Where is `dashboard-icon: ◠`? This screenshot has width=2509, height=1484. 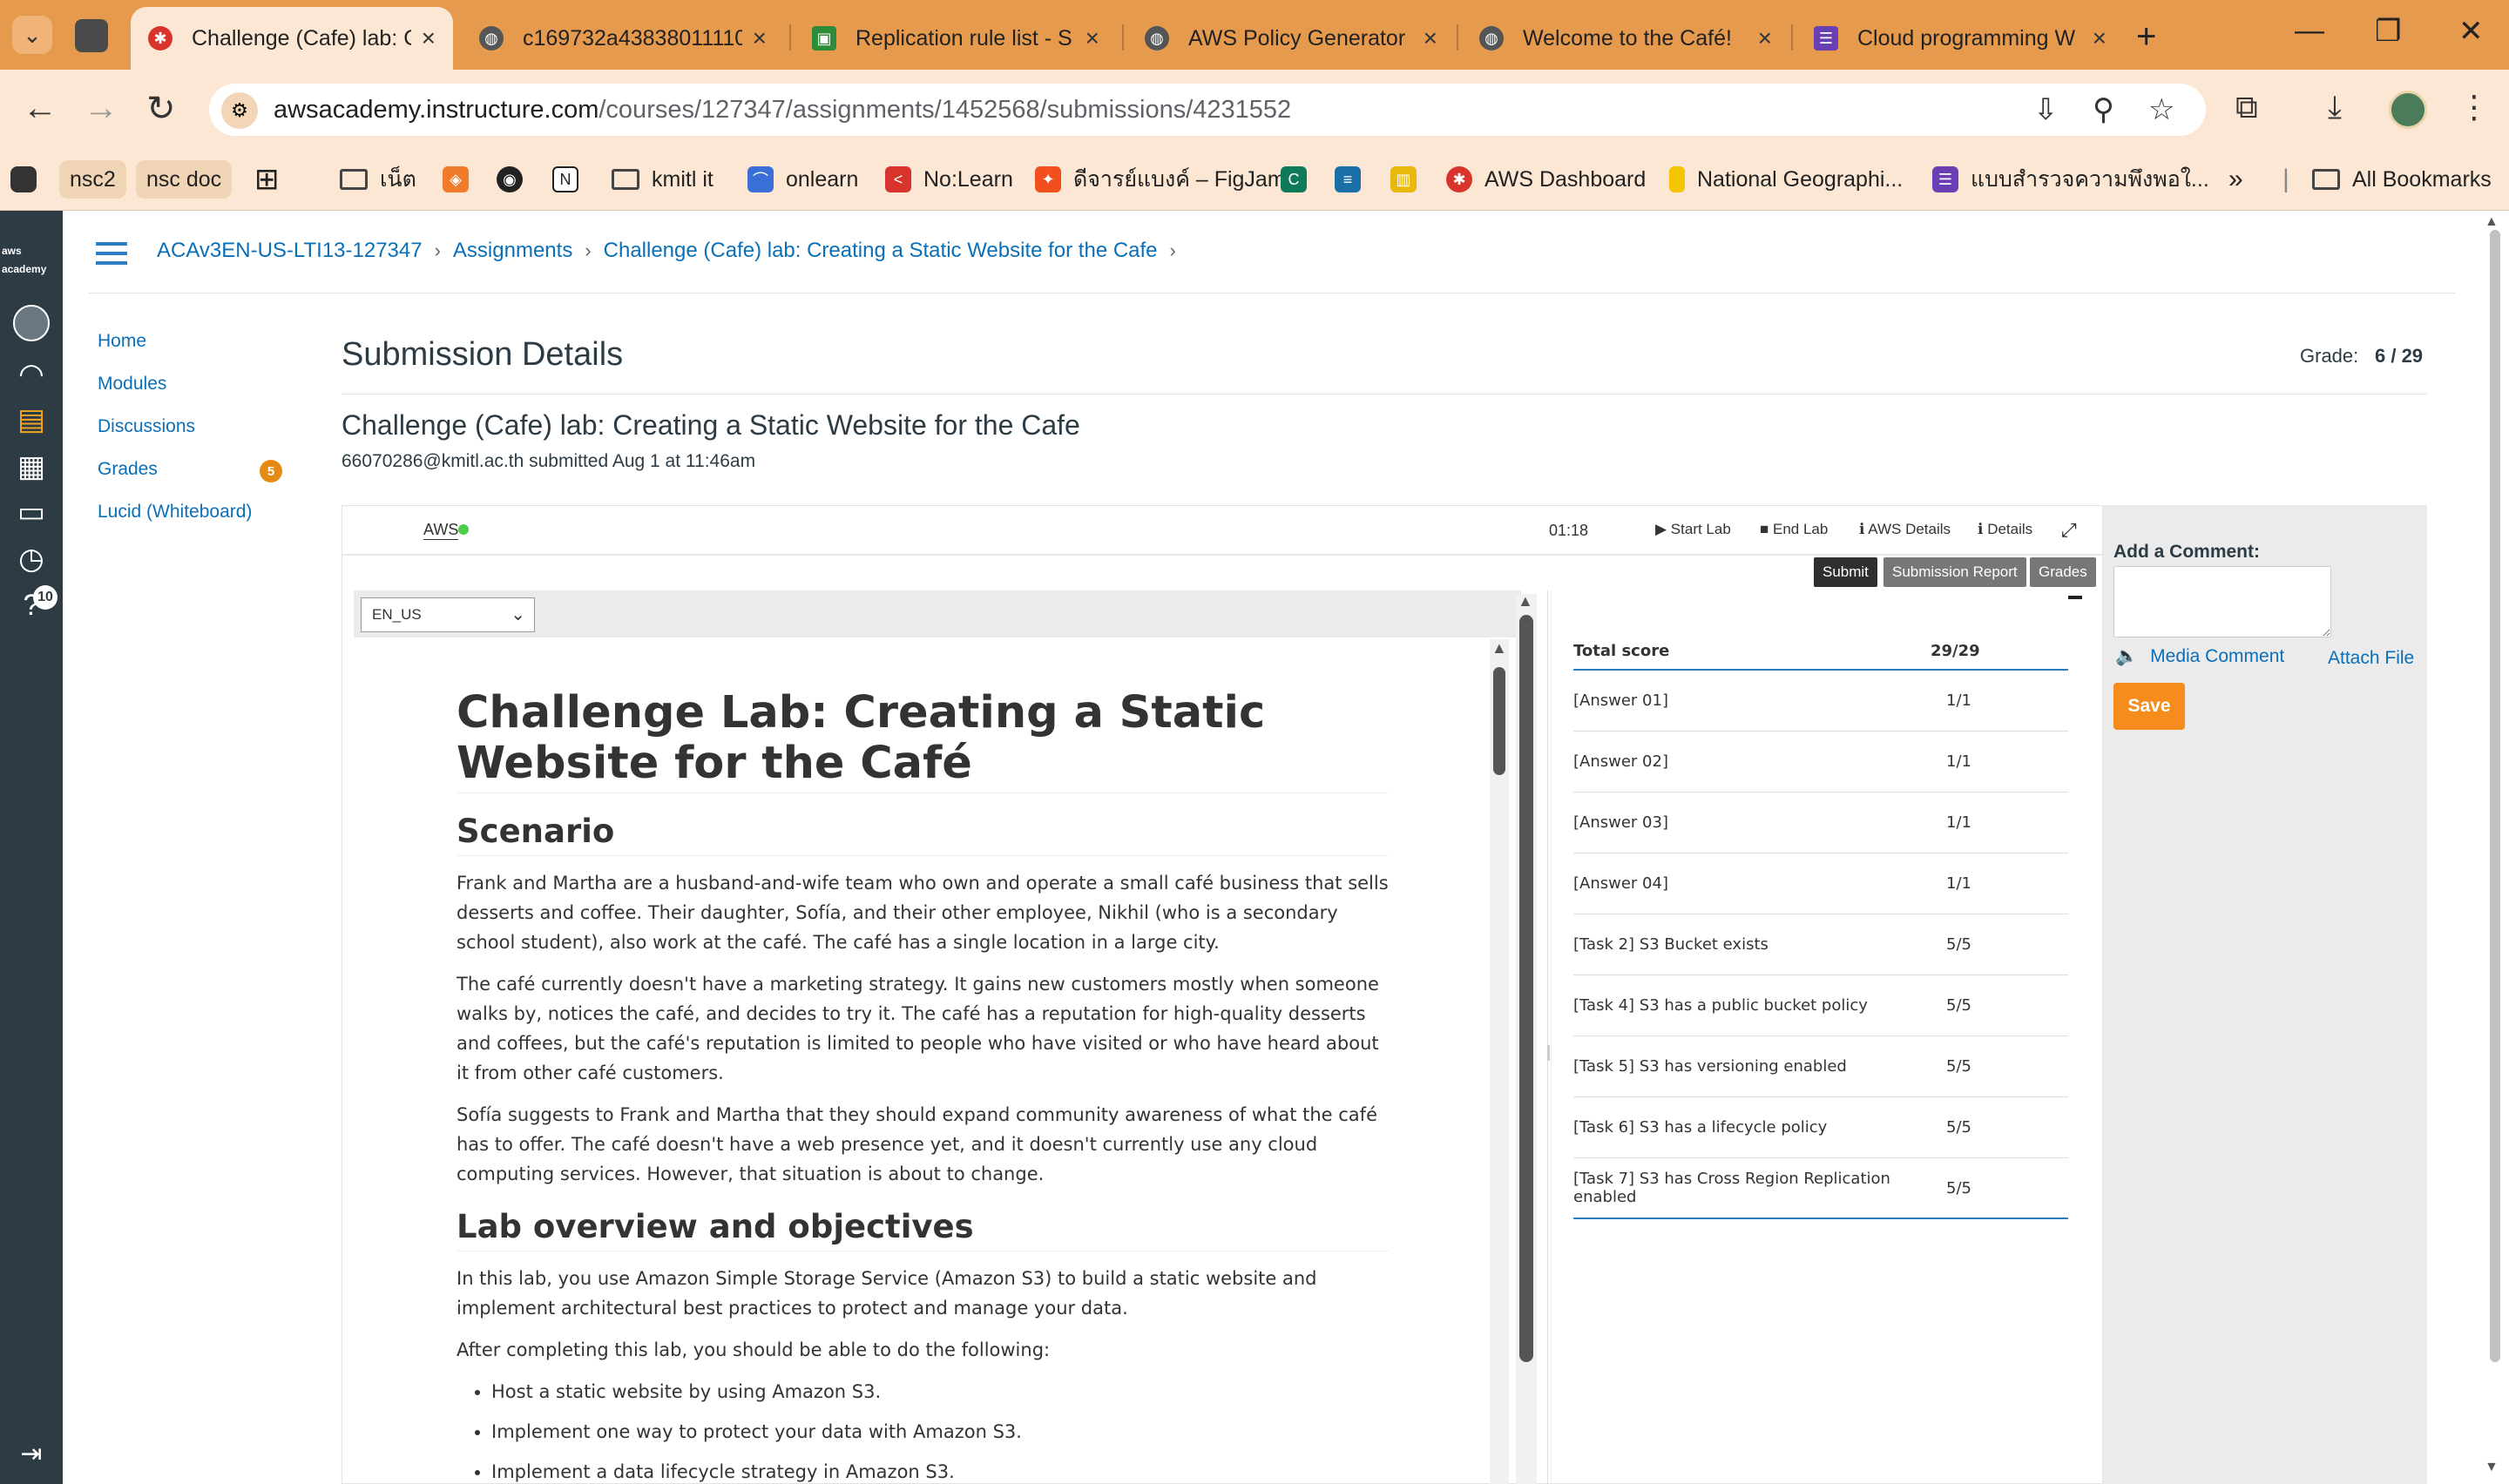 dashboard-icon: ◠ is located at coordinates (31, 374).